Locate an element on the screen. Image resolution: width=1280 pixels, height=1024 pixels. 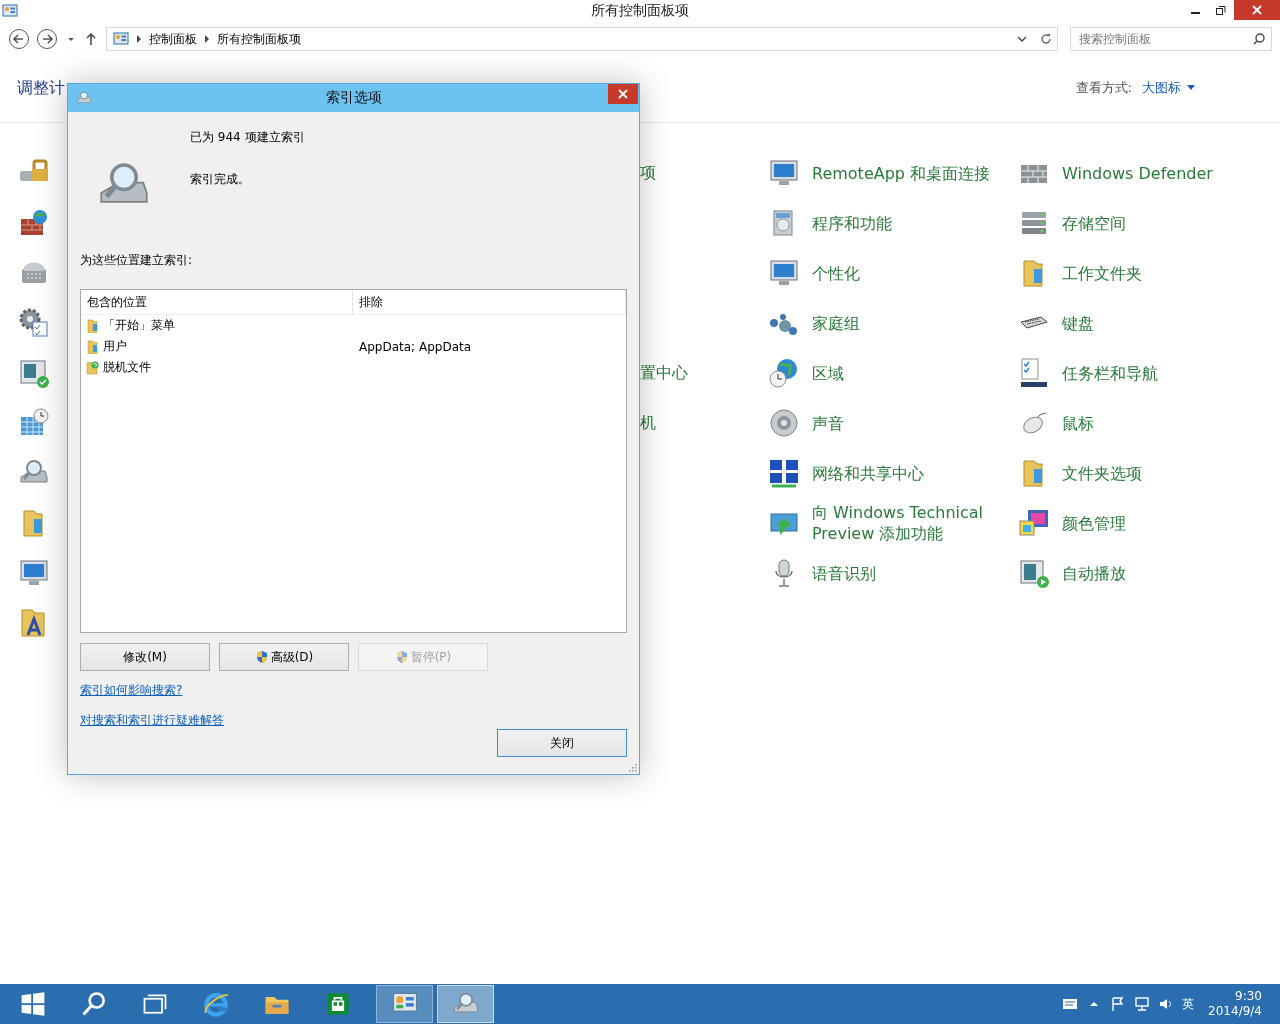
forward-icon is located at coordinates (47, 39).